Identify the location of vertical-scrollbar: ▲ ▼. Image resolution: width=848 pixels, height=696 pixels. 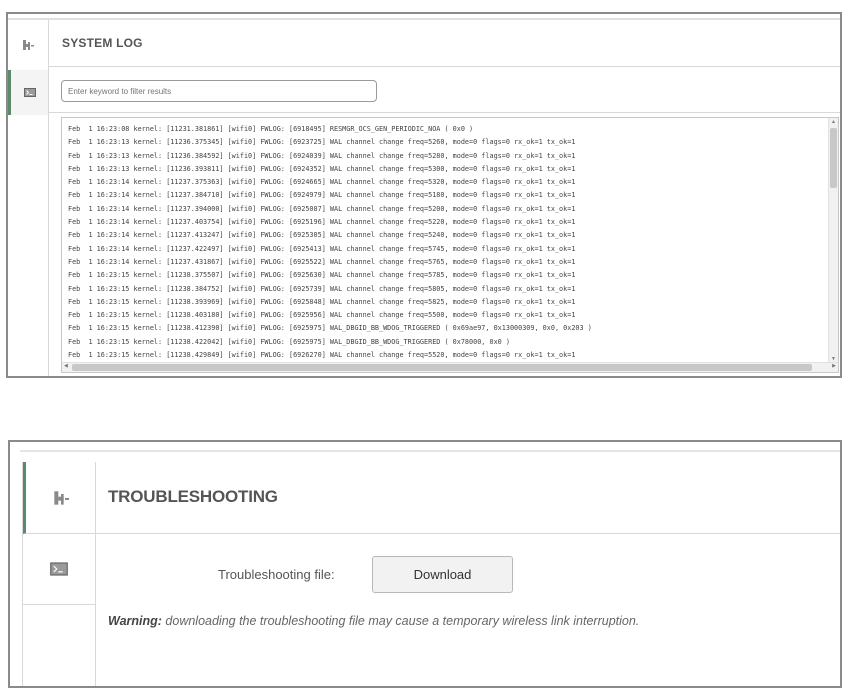
(833, 240).